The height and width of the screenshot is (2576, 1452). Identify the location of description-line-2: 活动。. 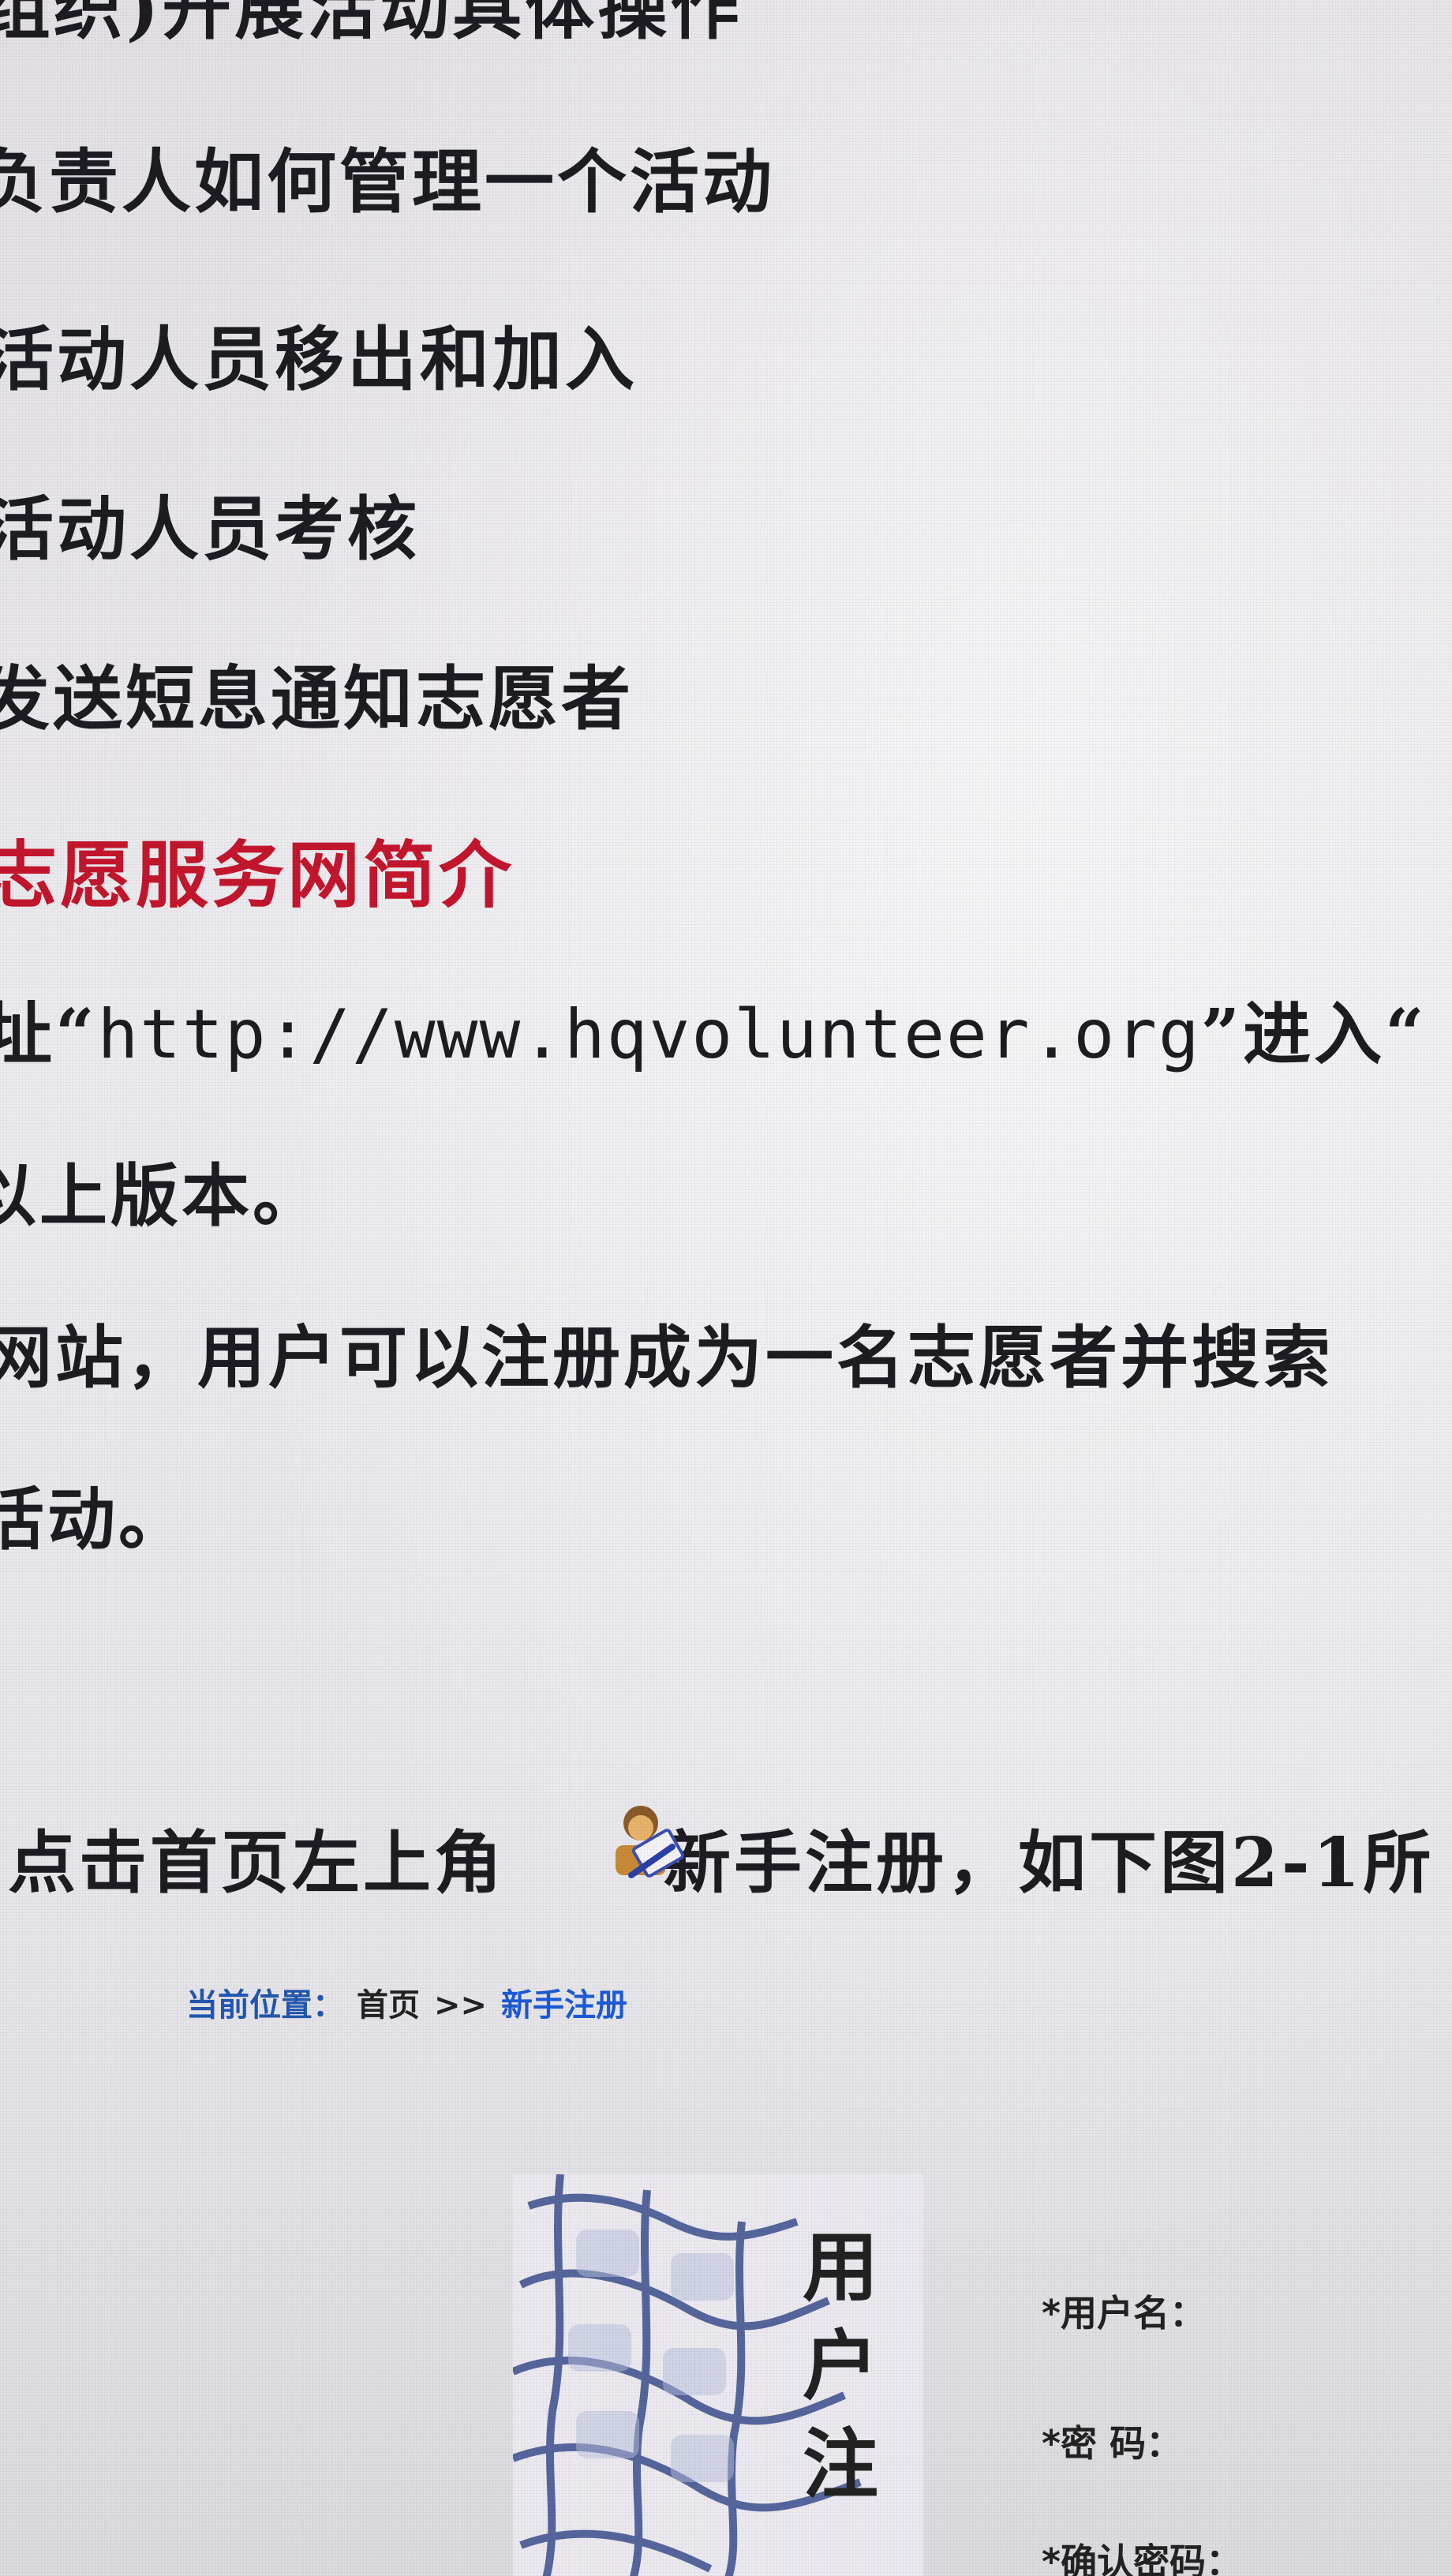
(94, 1519).